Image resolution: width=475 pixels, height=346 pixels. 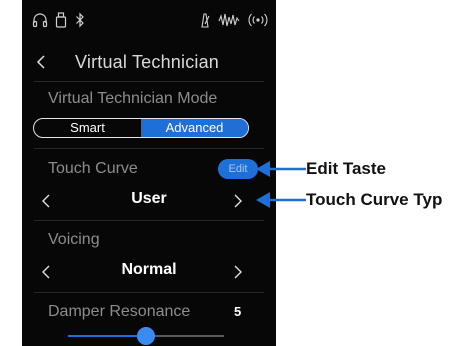 I want to click on type-callout-label: Touch Curve Typ, so click(x=374, y=199).